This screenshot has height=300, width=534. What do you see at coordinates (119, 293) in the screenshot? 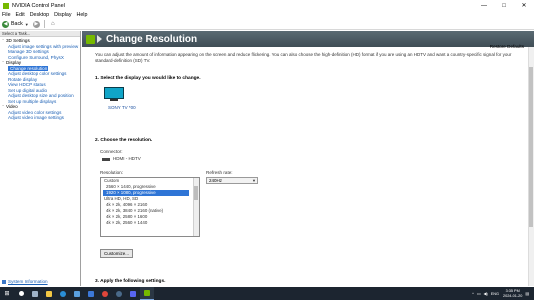
I see `steam-icon` at bounding box center [119, 293].